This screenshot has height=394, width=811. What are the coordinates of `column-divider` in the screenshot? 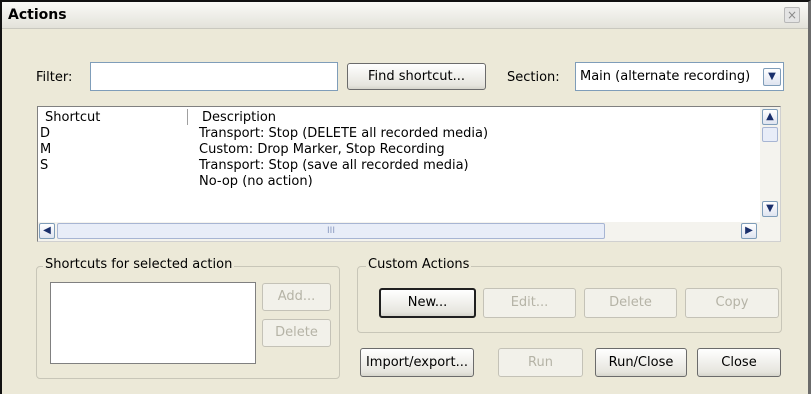 It's located at (187, 117).